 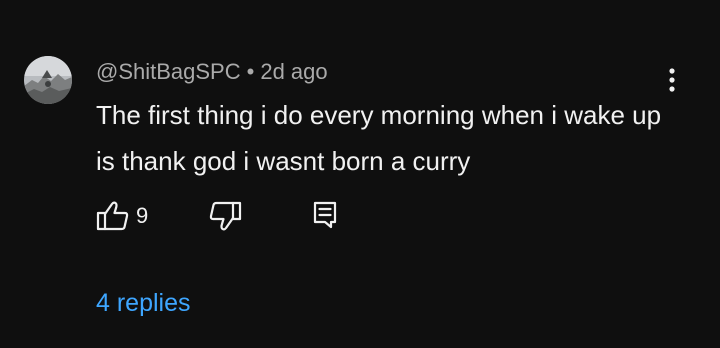 I want to click on timestamp: 2d ago, so click(x=293, y=71).